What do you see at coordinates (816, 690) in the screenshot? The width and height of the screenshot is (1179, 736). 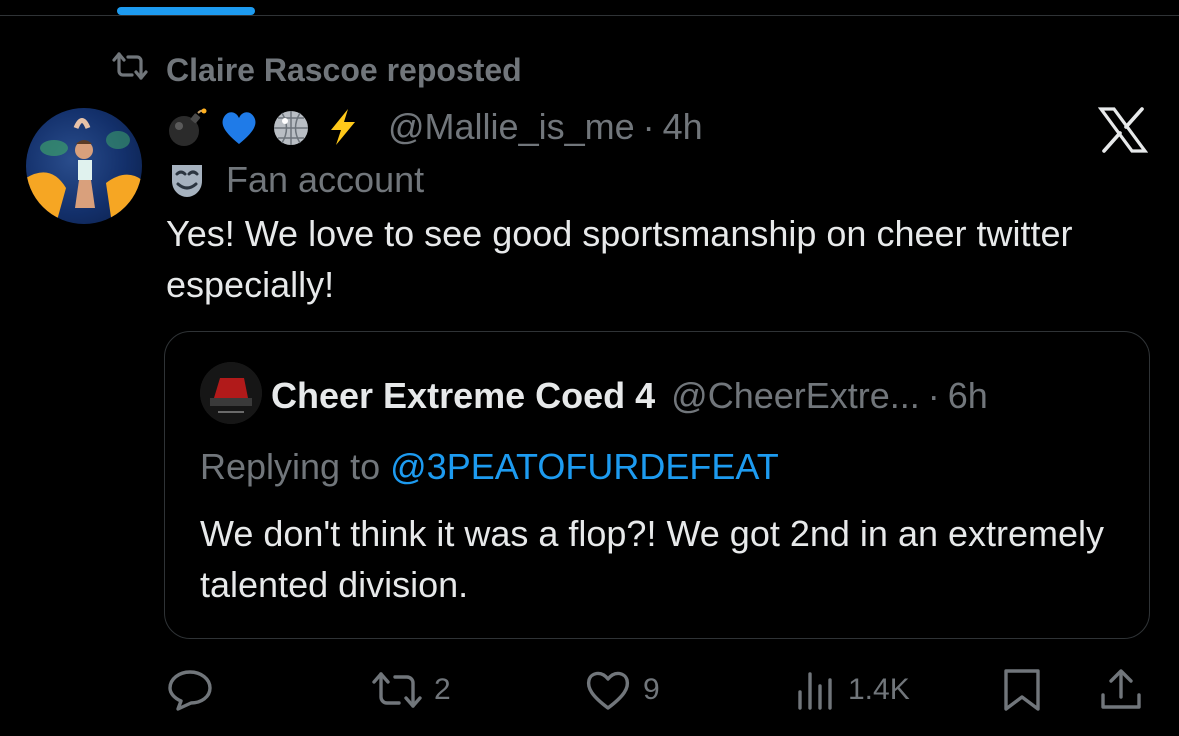 I see `views-icon` at bounding box center [816, 690].